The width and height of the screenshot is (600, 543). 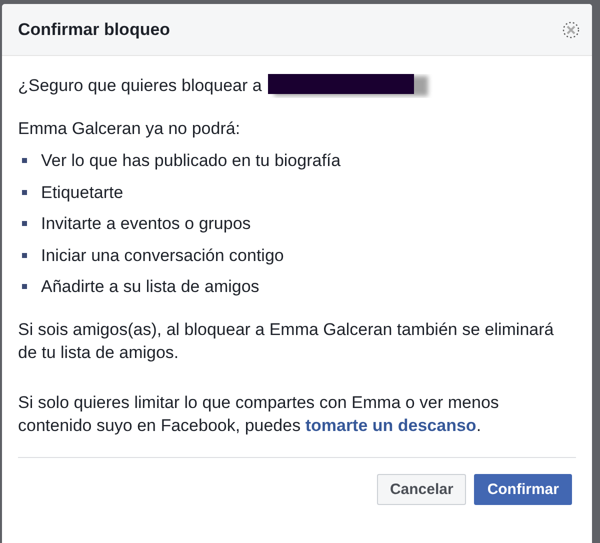 I want to click on restriction-item: Etiquetarte, so click(x=82, y=193).